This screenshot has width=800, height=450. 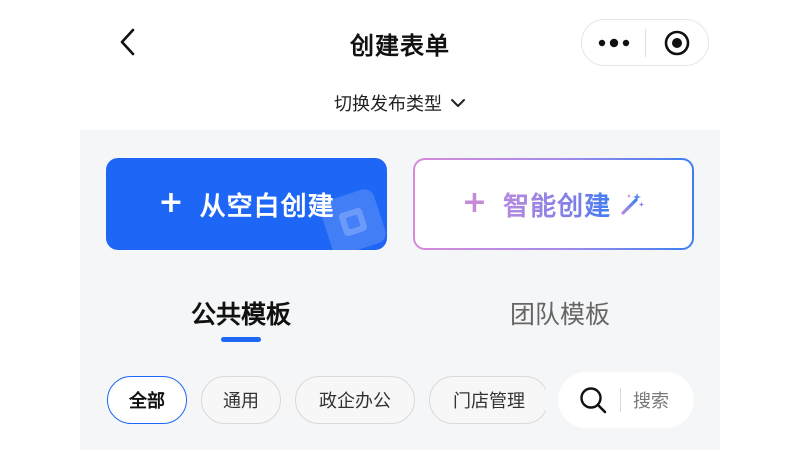 I want to click on more-button, so click(x=613, y=42).